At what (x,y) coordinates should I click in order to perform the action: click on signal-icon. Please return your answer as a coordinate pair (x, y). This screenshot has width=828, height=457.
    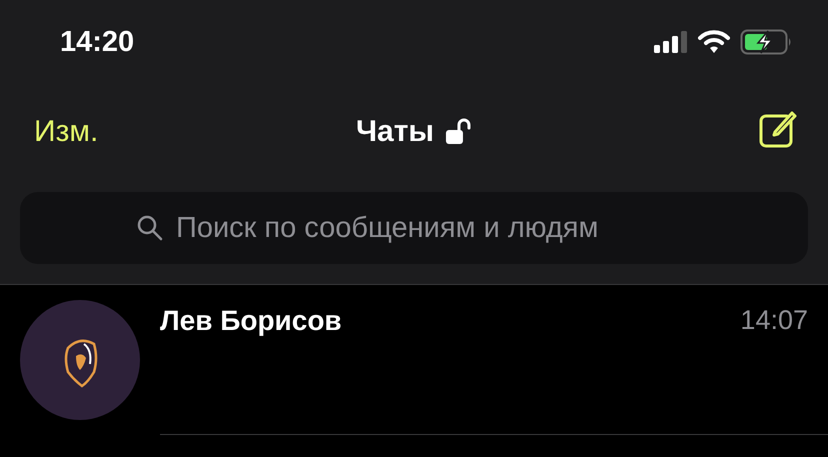
    Looking at the image, I should click on (671, 42).